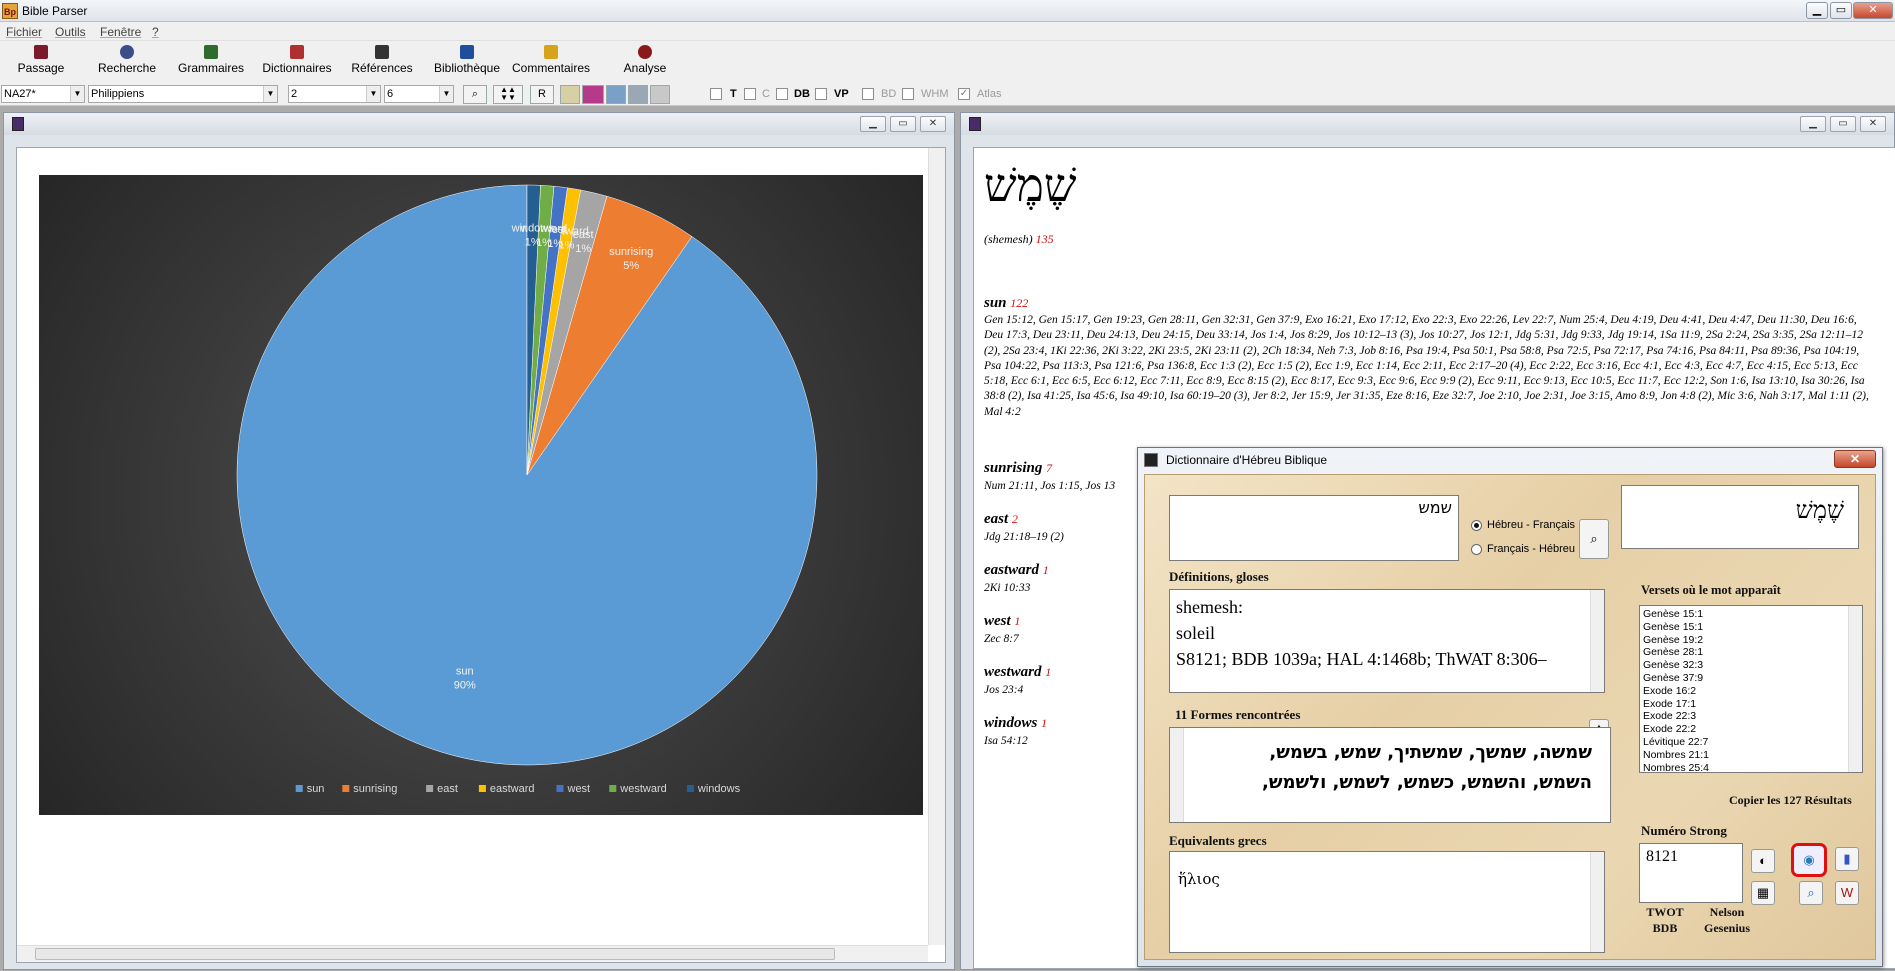 This screenshot has height=971, width=1895. What do you see at coordinates (782, 94) in the screenshot?
I see `checkbox-db` at bounding box center [782, 94].